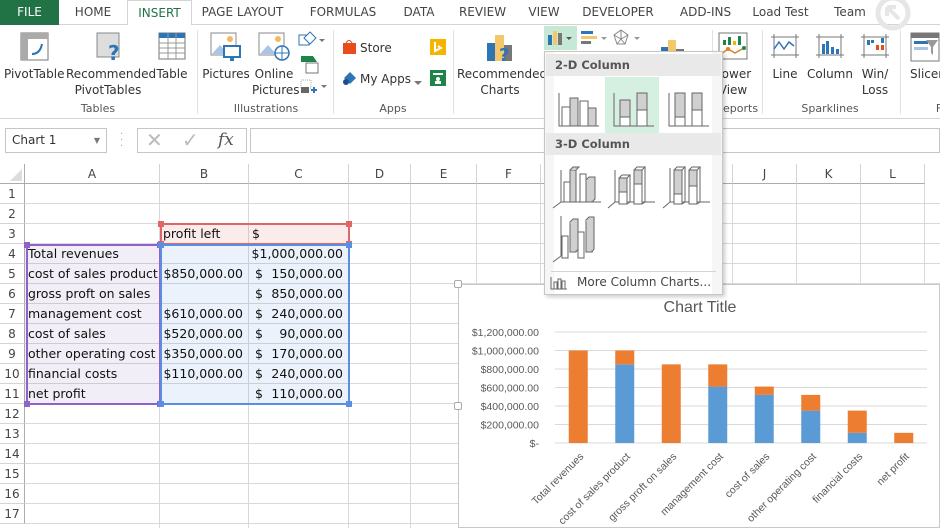  Describe the element at coordinates (376, 48) in the screenshot. I see `store-button: Store` at that location.